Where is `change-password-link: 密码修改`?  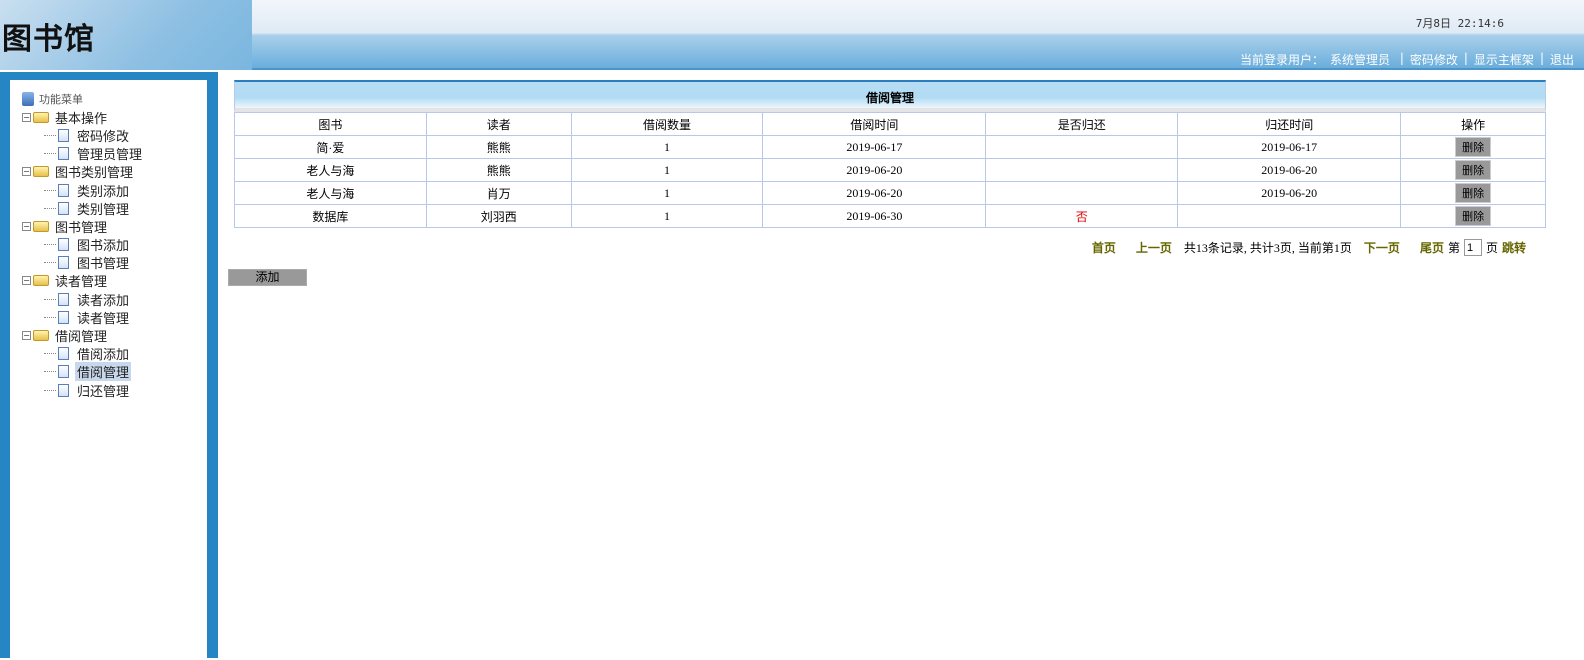
change-password-link: 密码修改 is located at coordinates (1434, 59).